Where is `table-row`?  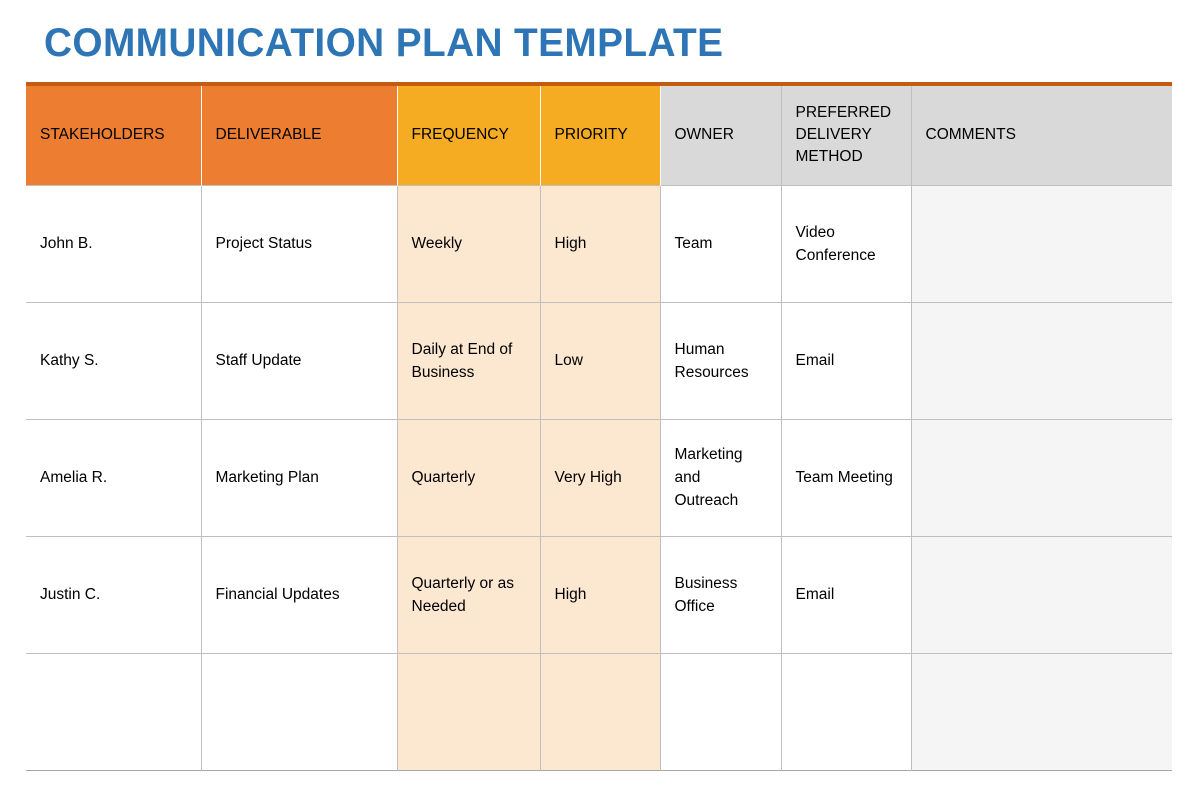
table-row is located at coordinates (599, 711).